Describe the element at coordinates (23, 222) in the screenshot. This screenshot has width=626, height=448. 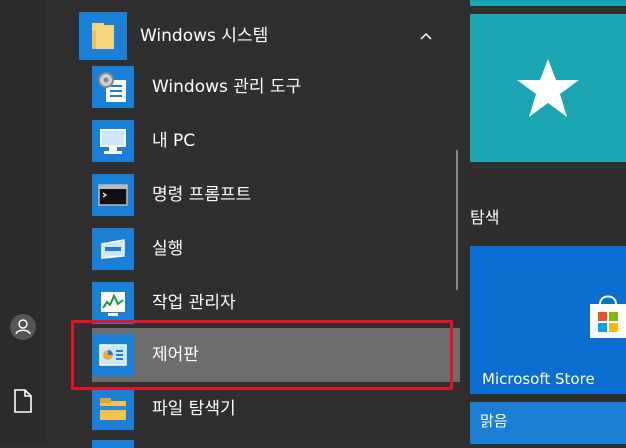
I see `left-rail` at that location.